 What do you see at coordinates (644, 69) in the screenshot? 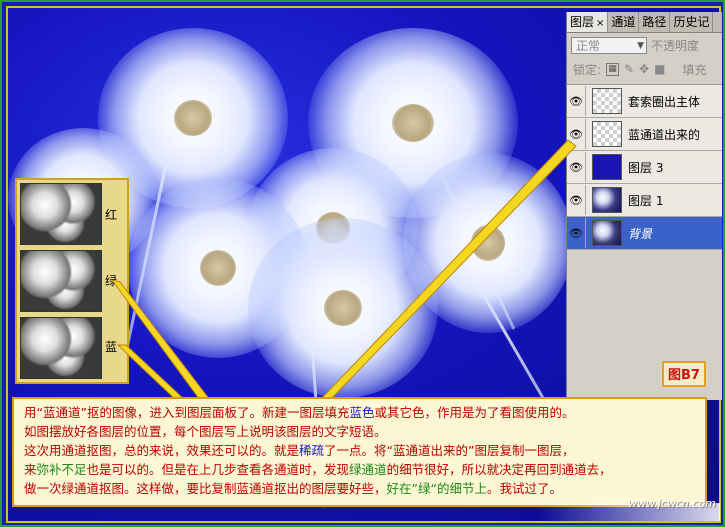
I see `lock-move-icon: ✥` at bounding box center [644, 69].